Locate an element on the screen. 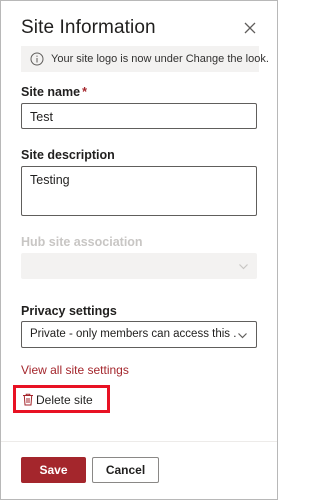  delete-site-label: Delete site is located at coordinates (64, 400).